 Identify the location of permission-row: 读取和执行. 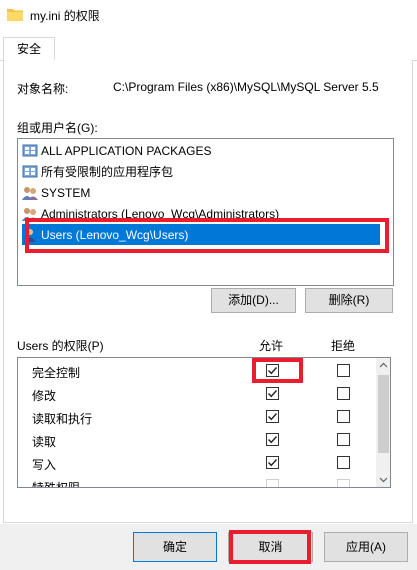
(196, 416).